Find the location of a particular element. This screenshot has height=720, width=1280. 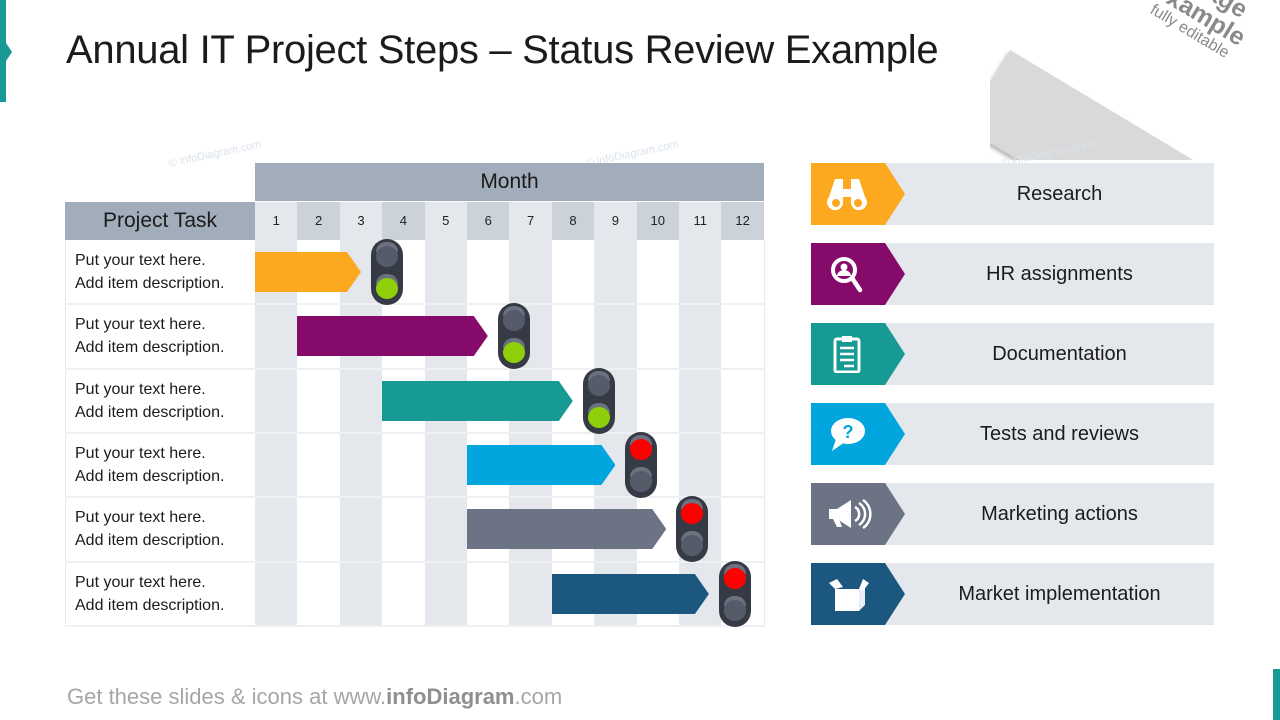

month-cell: 4 is located at coordinates (403, 221).